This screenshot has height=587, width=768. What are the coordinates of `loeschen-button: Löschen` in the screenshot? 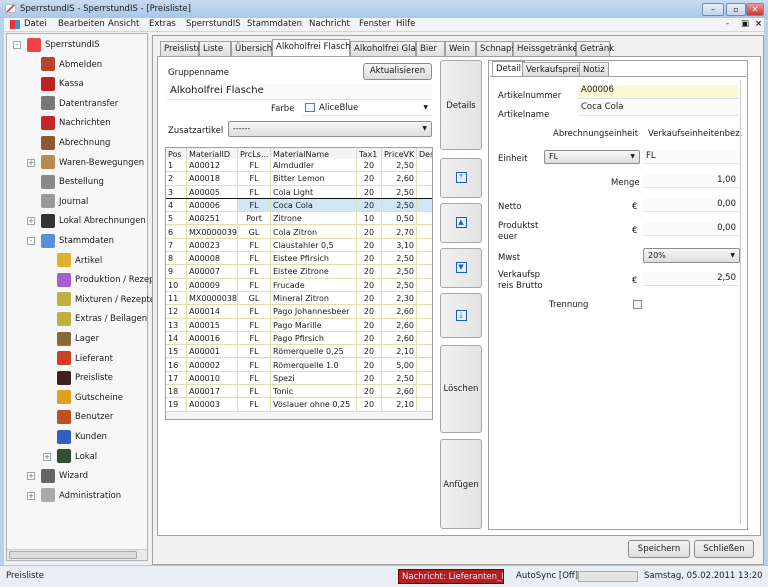 It's located at (461, 389).